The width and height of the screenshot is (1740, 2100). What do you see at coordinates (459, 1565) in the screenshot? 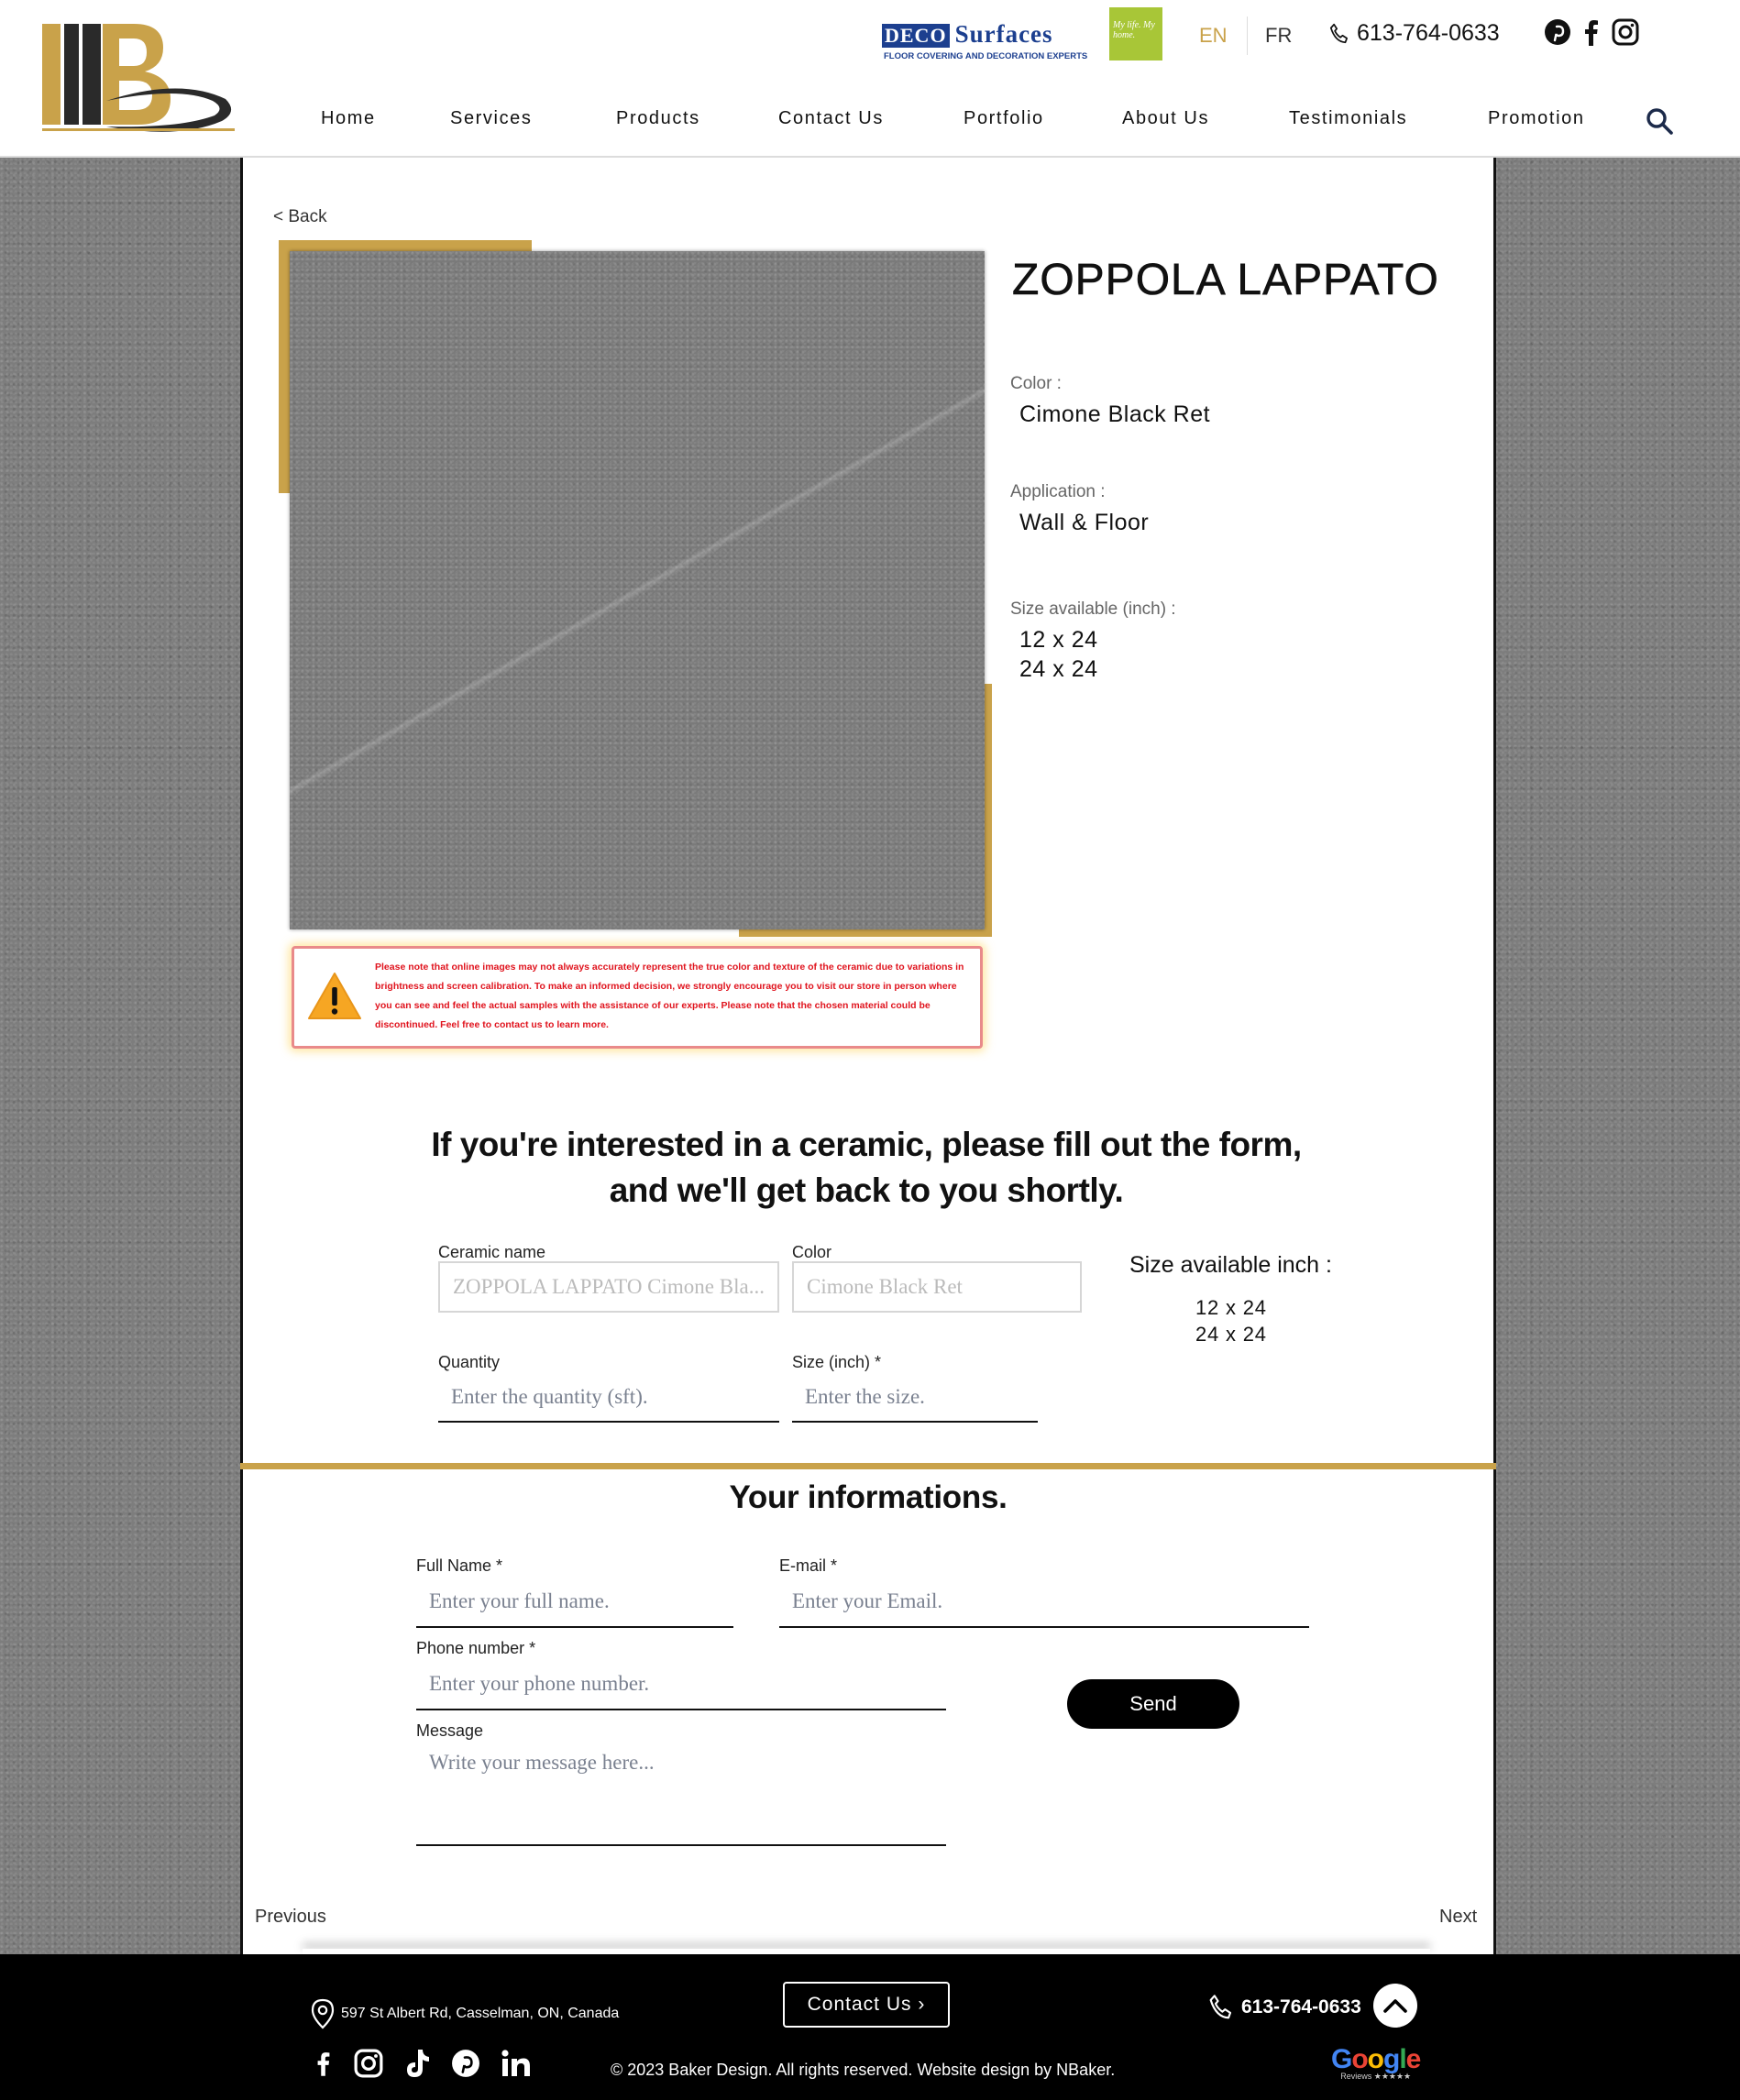
I see `fullname-label: Full Name *` at bounding box center [459, 1565].